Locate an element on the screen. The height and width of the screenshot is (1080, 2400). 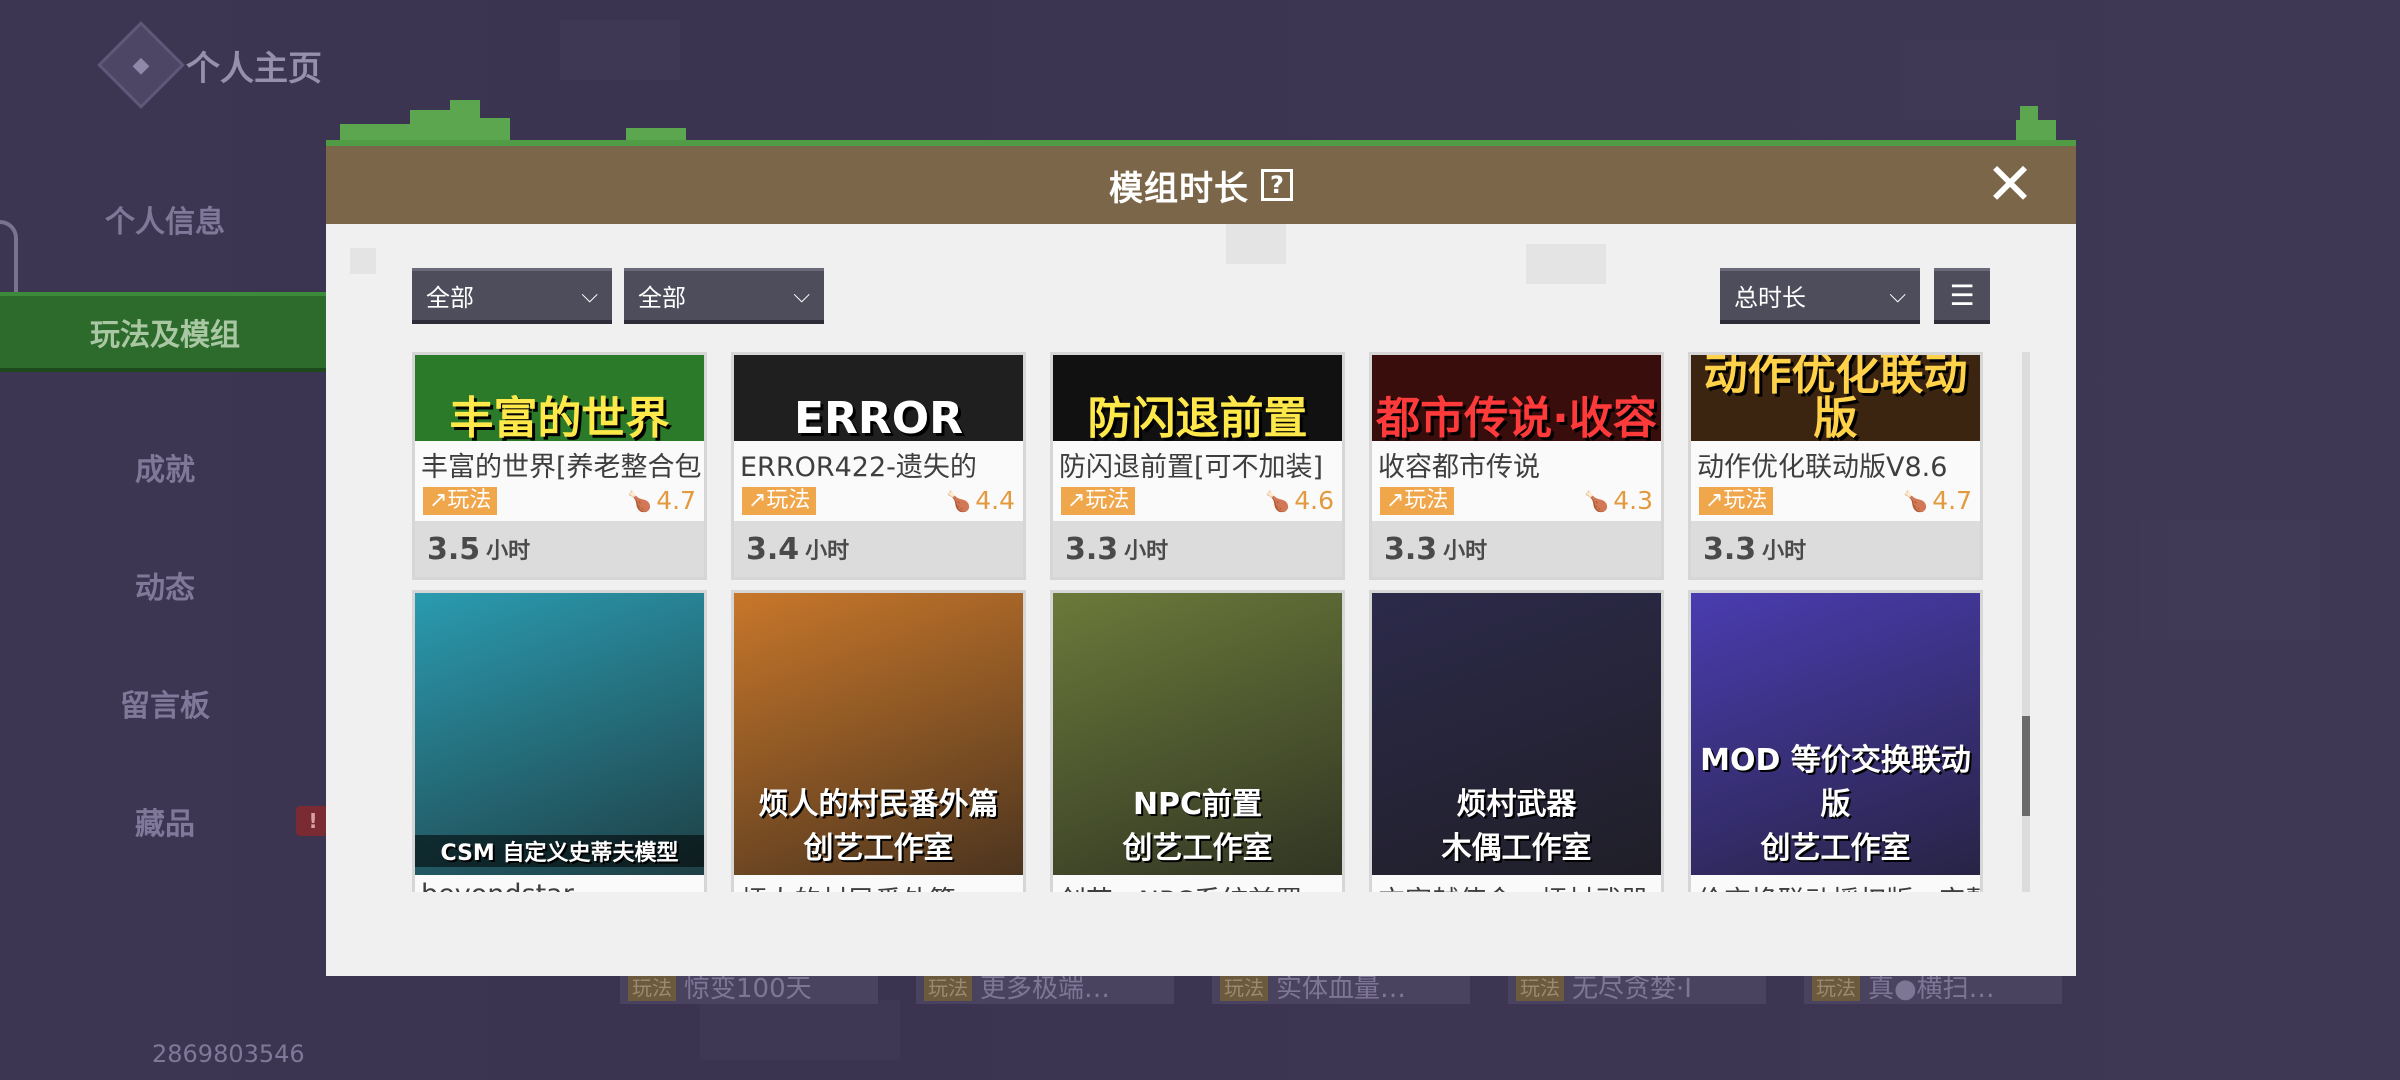
sort-bar: 总时长 ⌵ ☰ is located at coordinates (1855, 296).